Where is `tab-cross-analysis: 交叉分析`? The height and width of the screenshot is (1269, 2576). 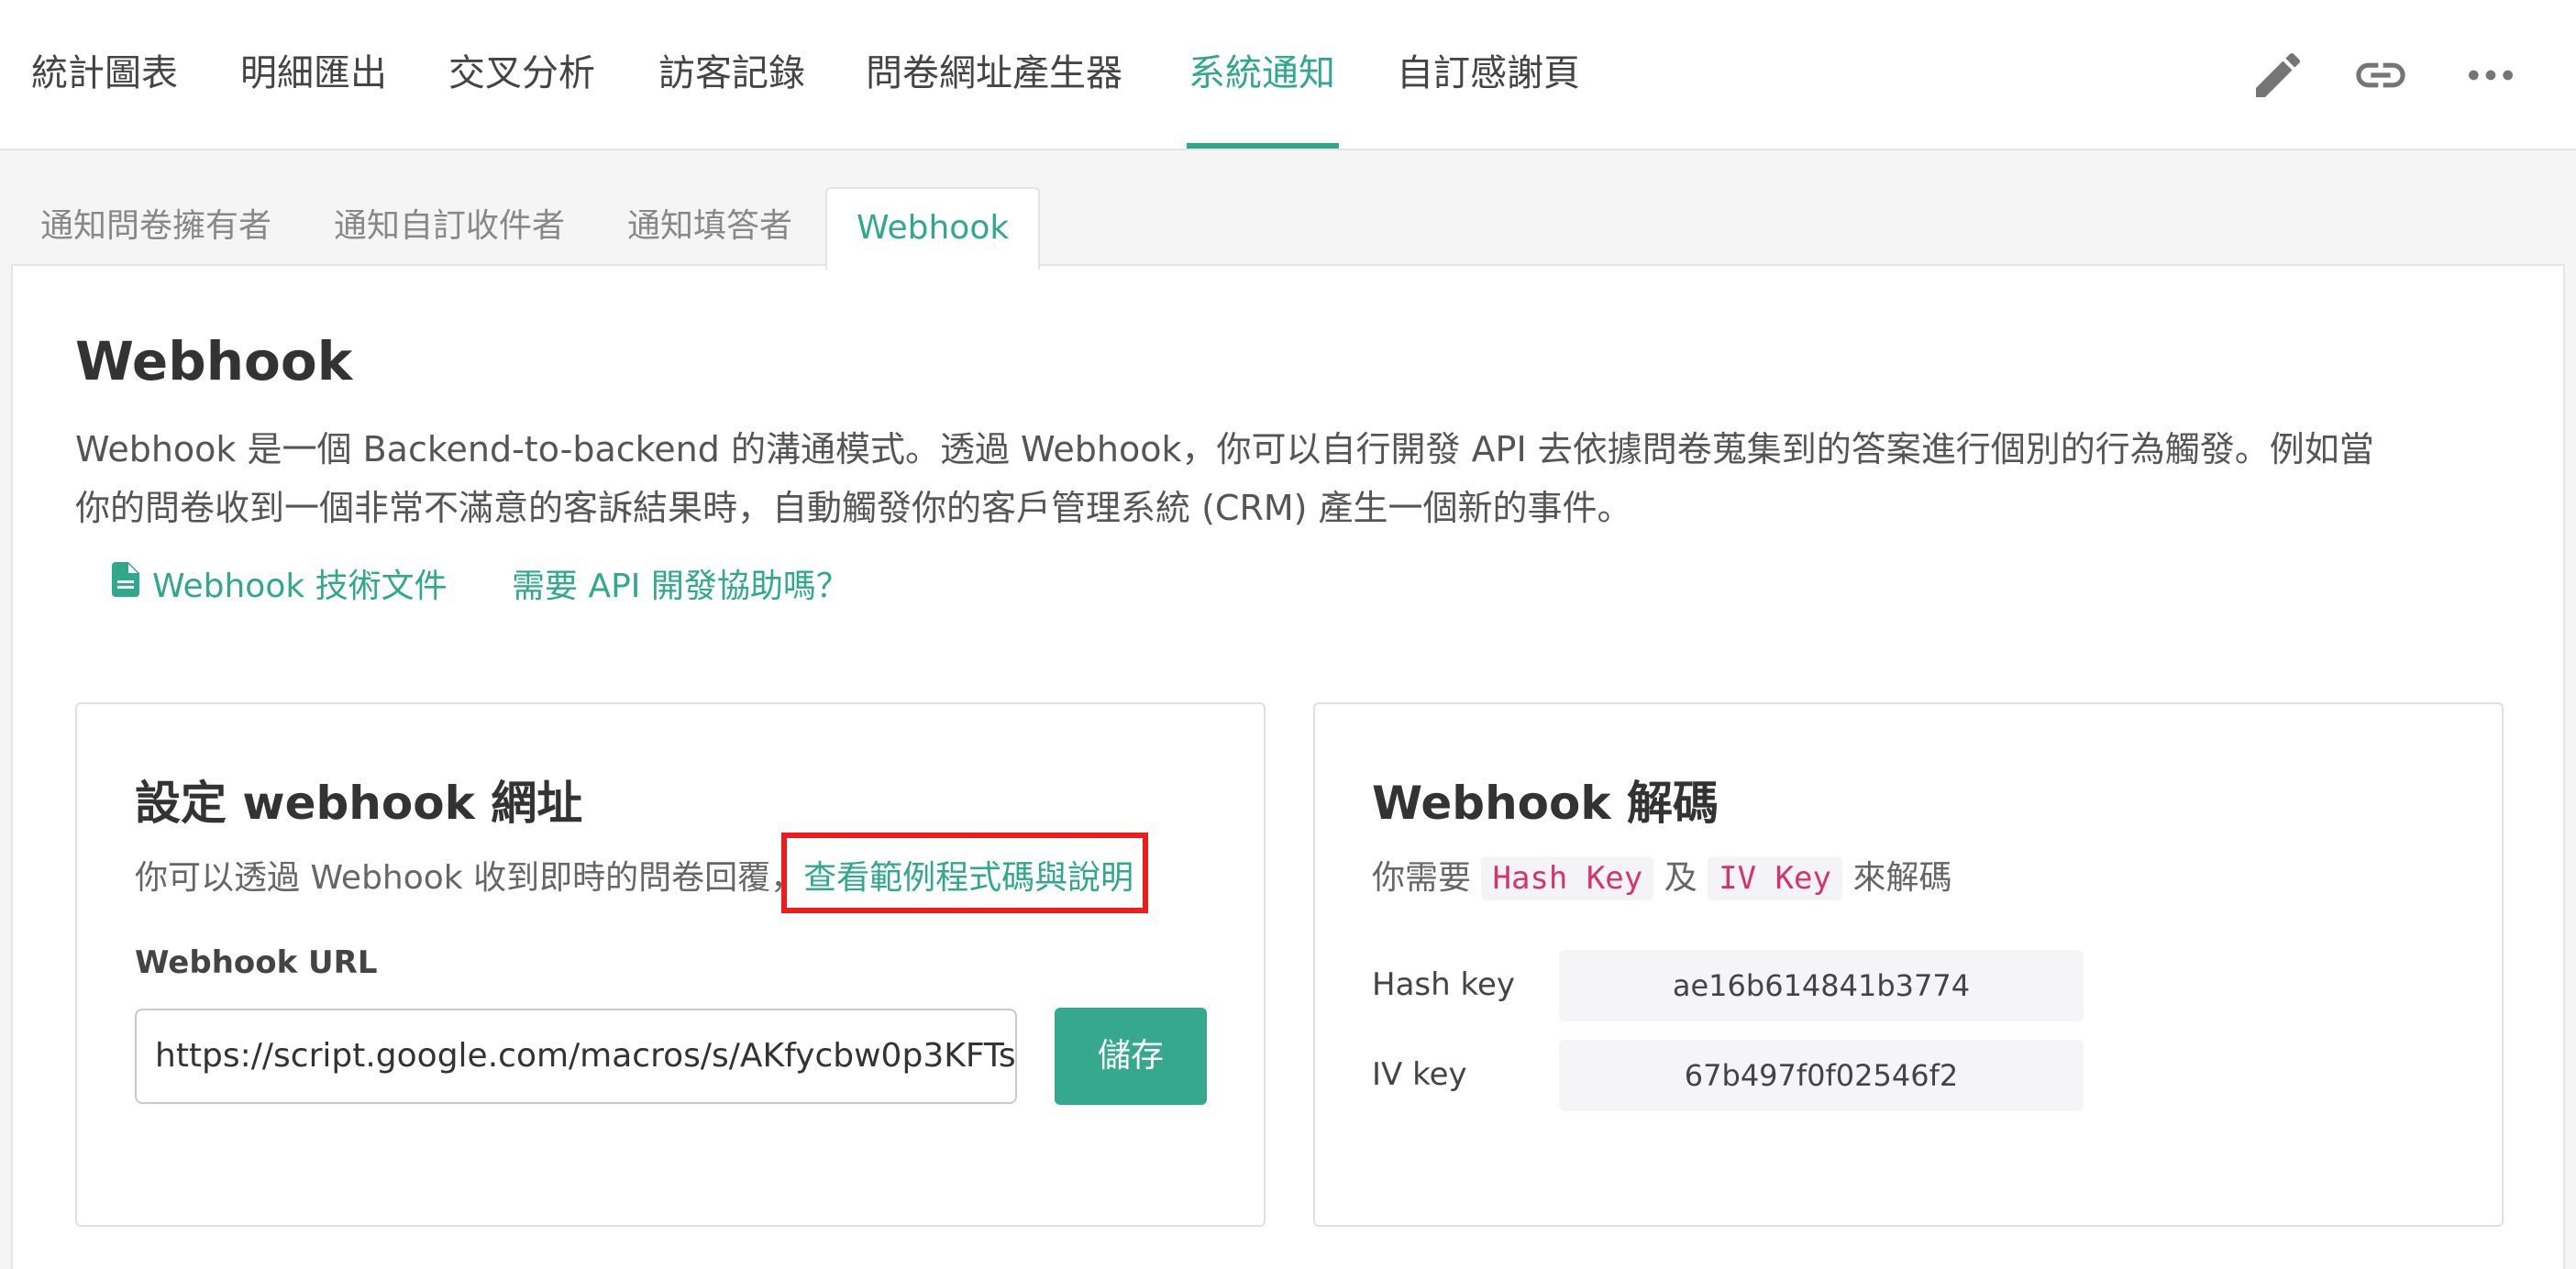
tab-cross-analysis: 交叉分析 is located at coordinates (521, 75).